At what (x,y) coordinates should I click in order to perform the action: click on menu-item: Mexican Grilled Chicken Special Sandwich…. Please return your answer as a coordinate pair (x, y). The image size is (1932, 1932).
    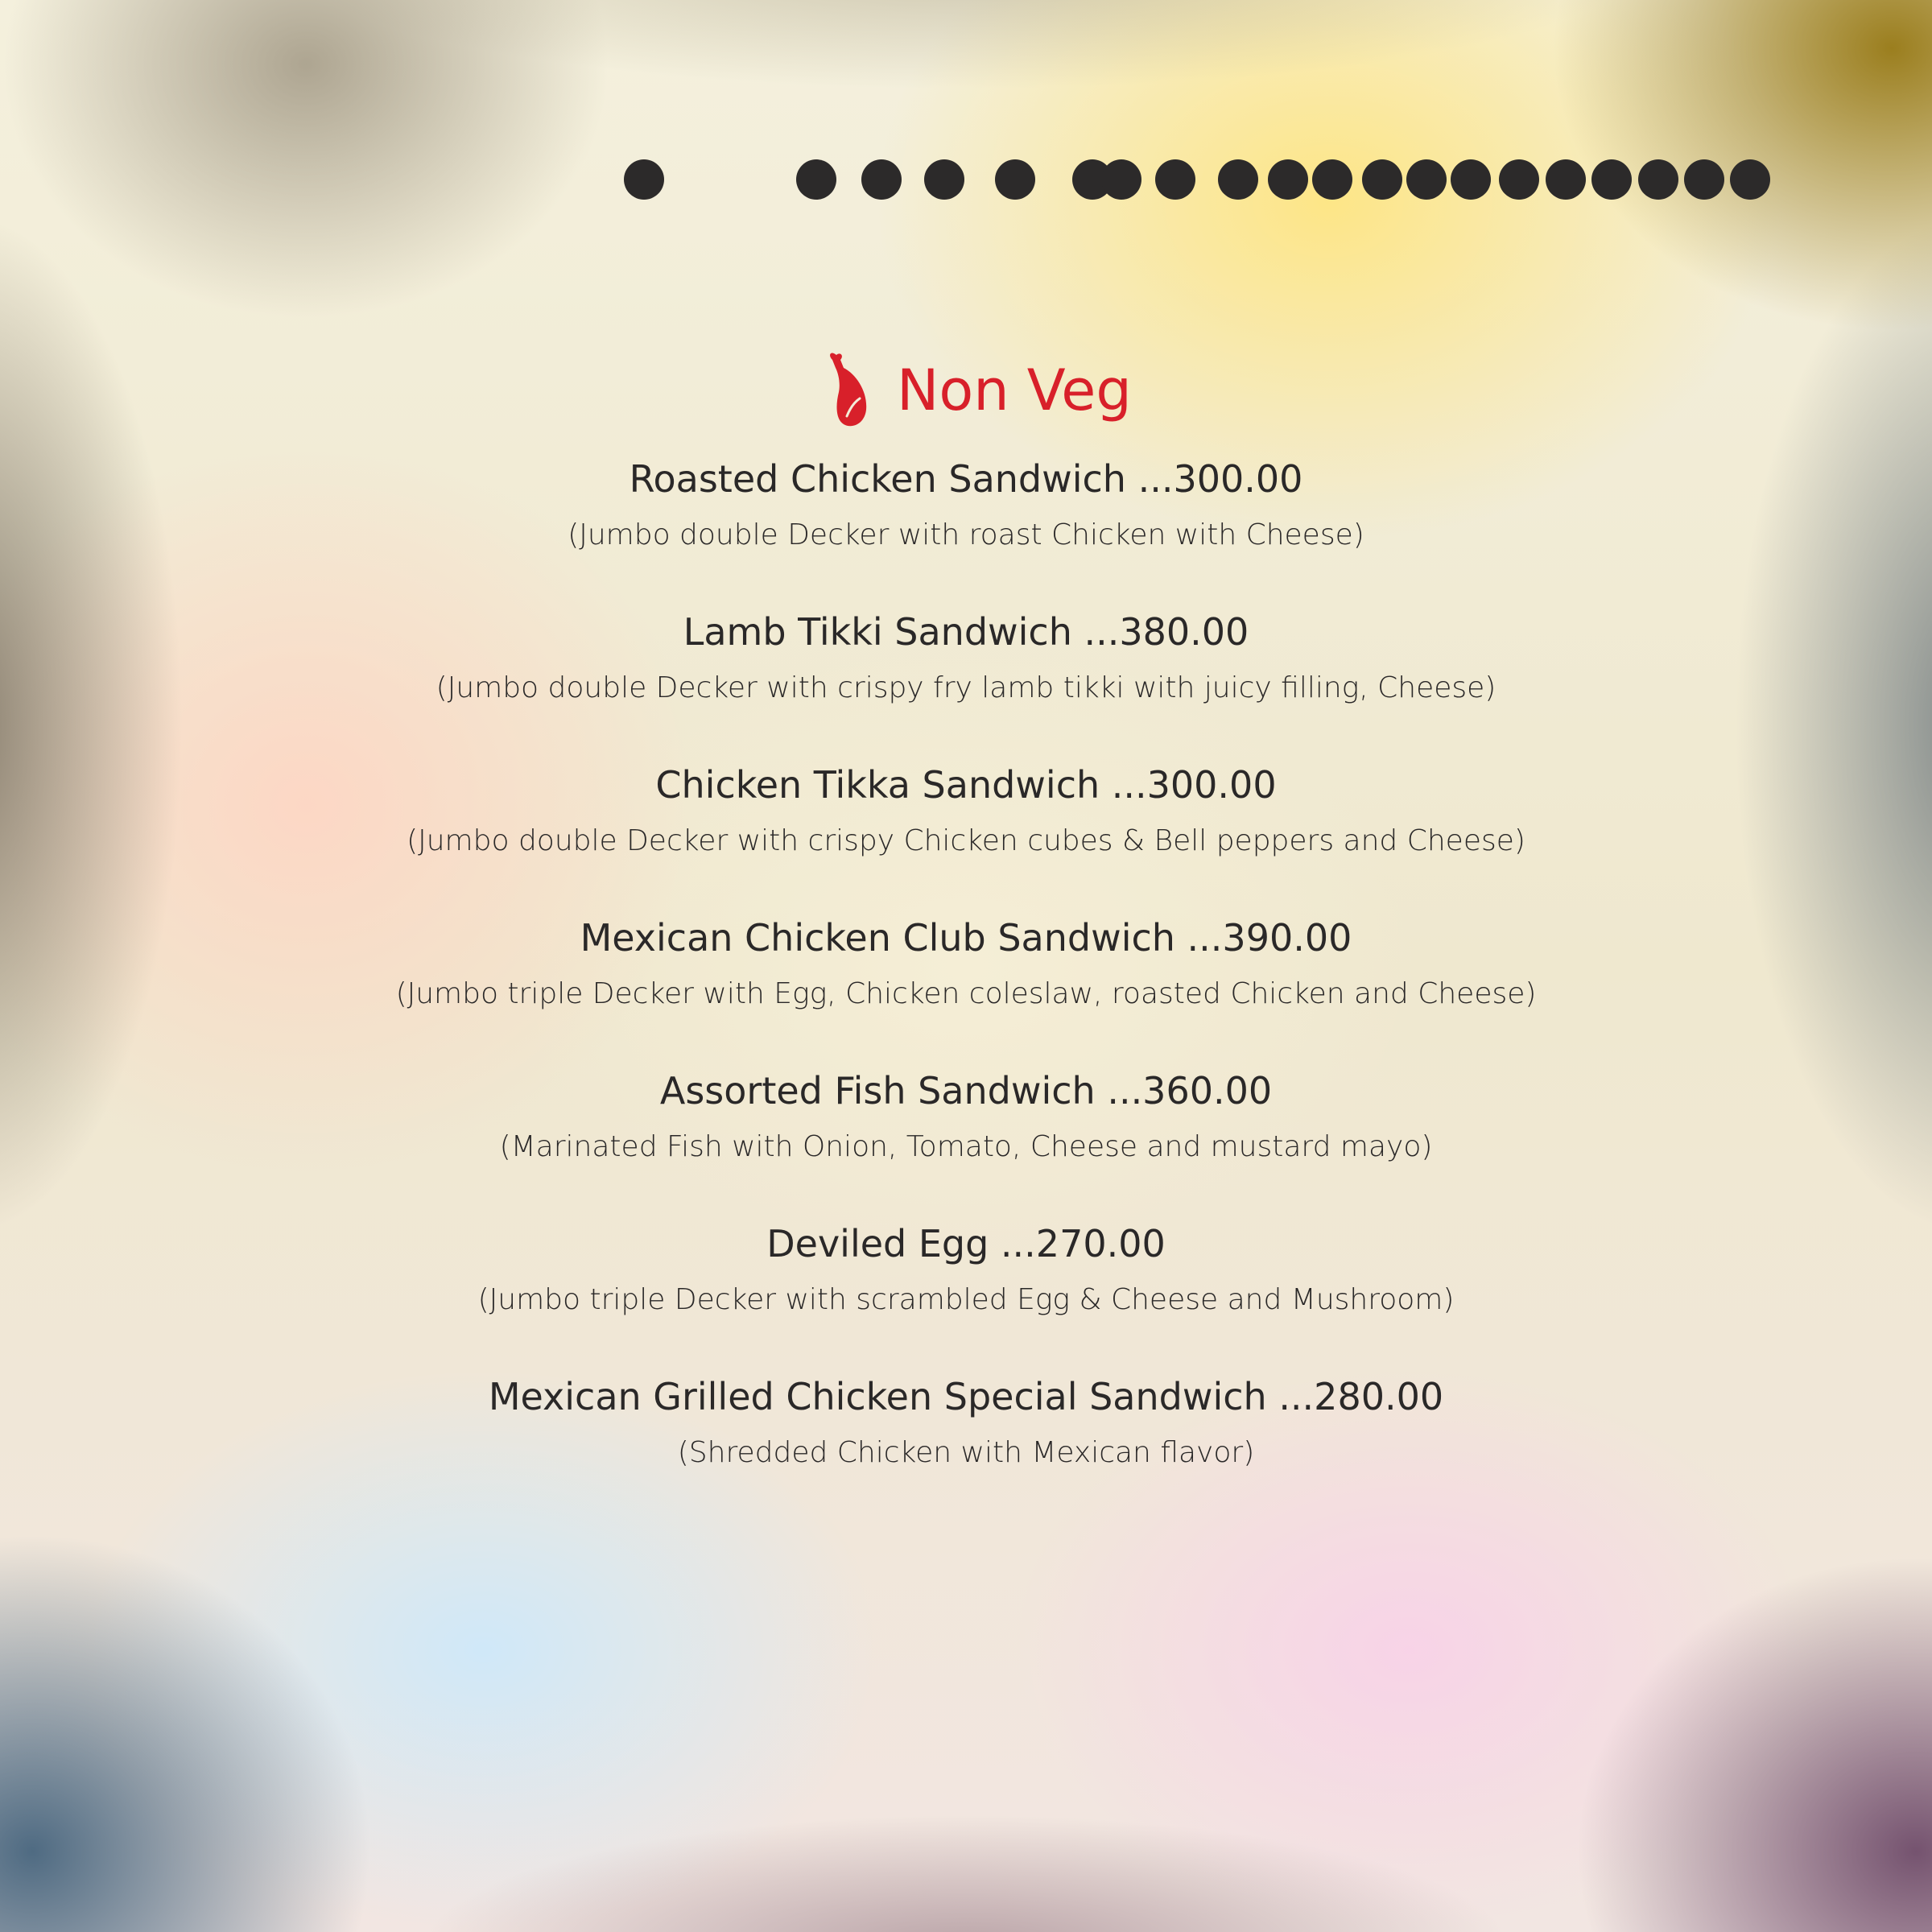
    Looking at the image, I should click on (966, 1424).